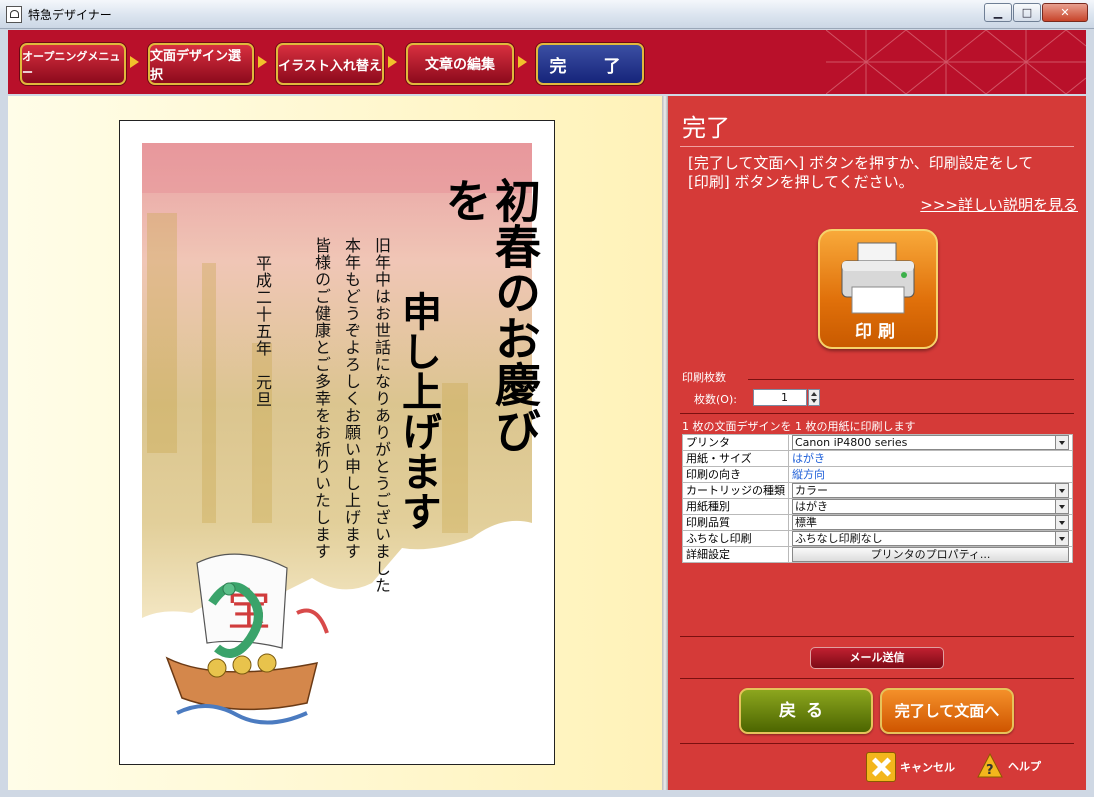  Describe the element at coordinates (947, 711) in the screenshot. I see `finish-to-design-button: 完了して文面へ` at that location.